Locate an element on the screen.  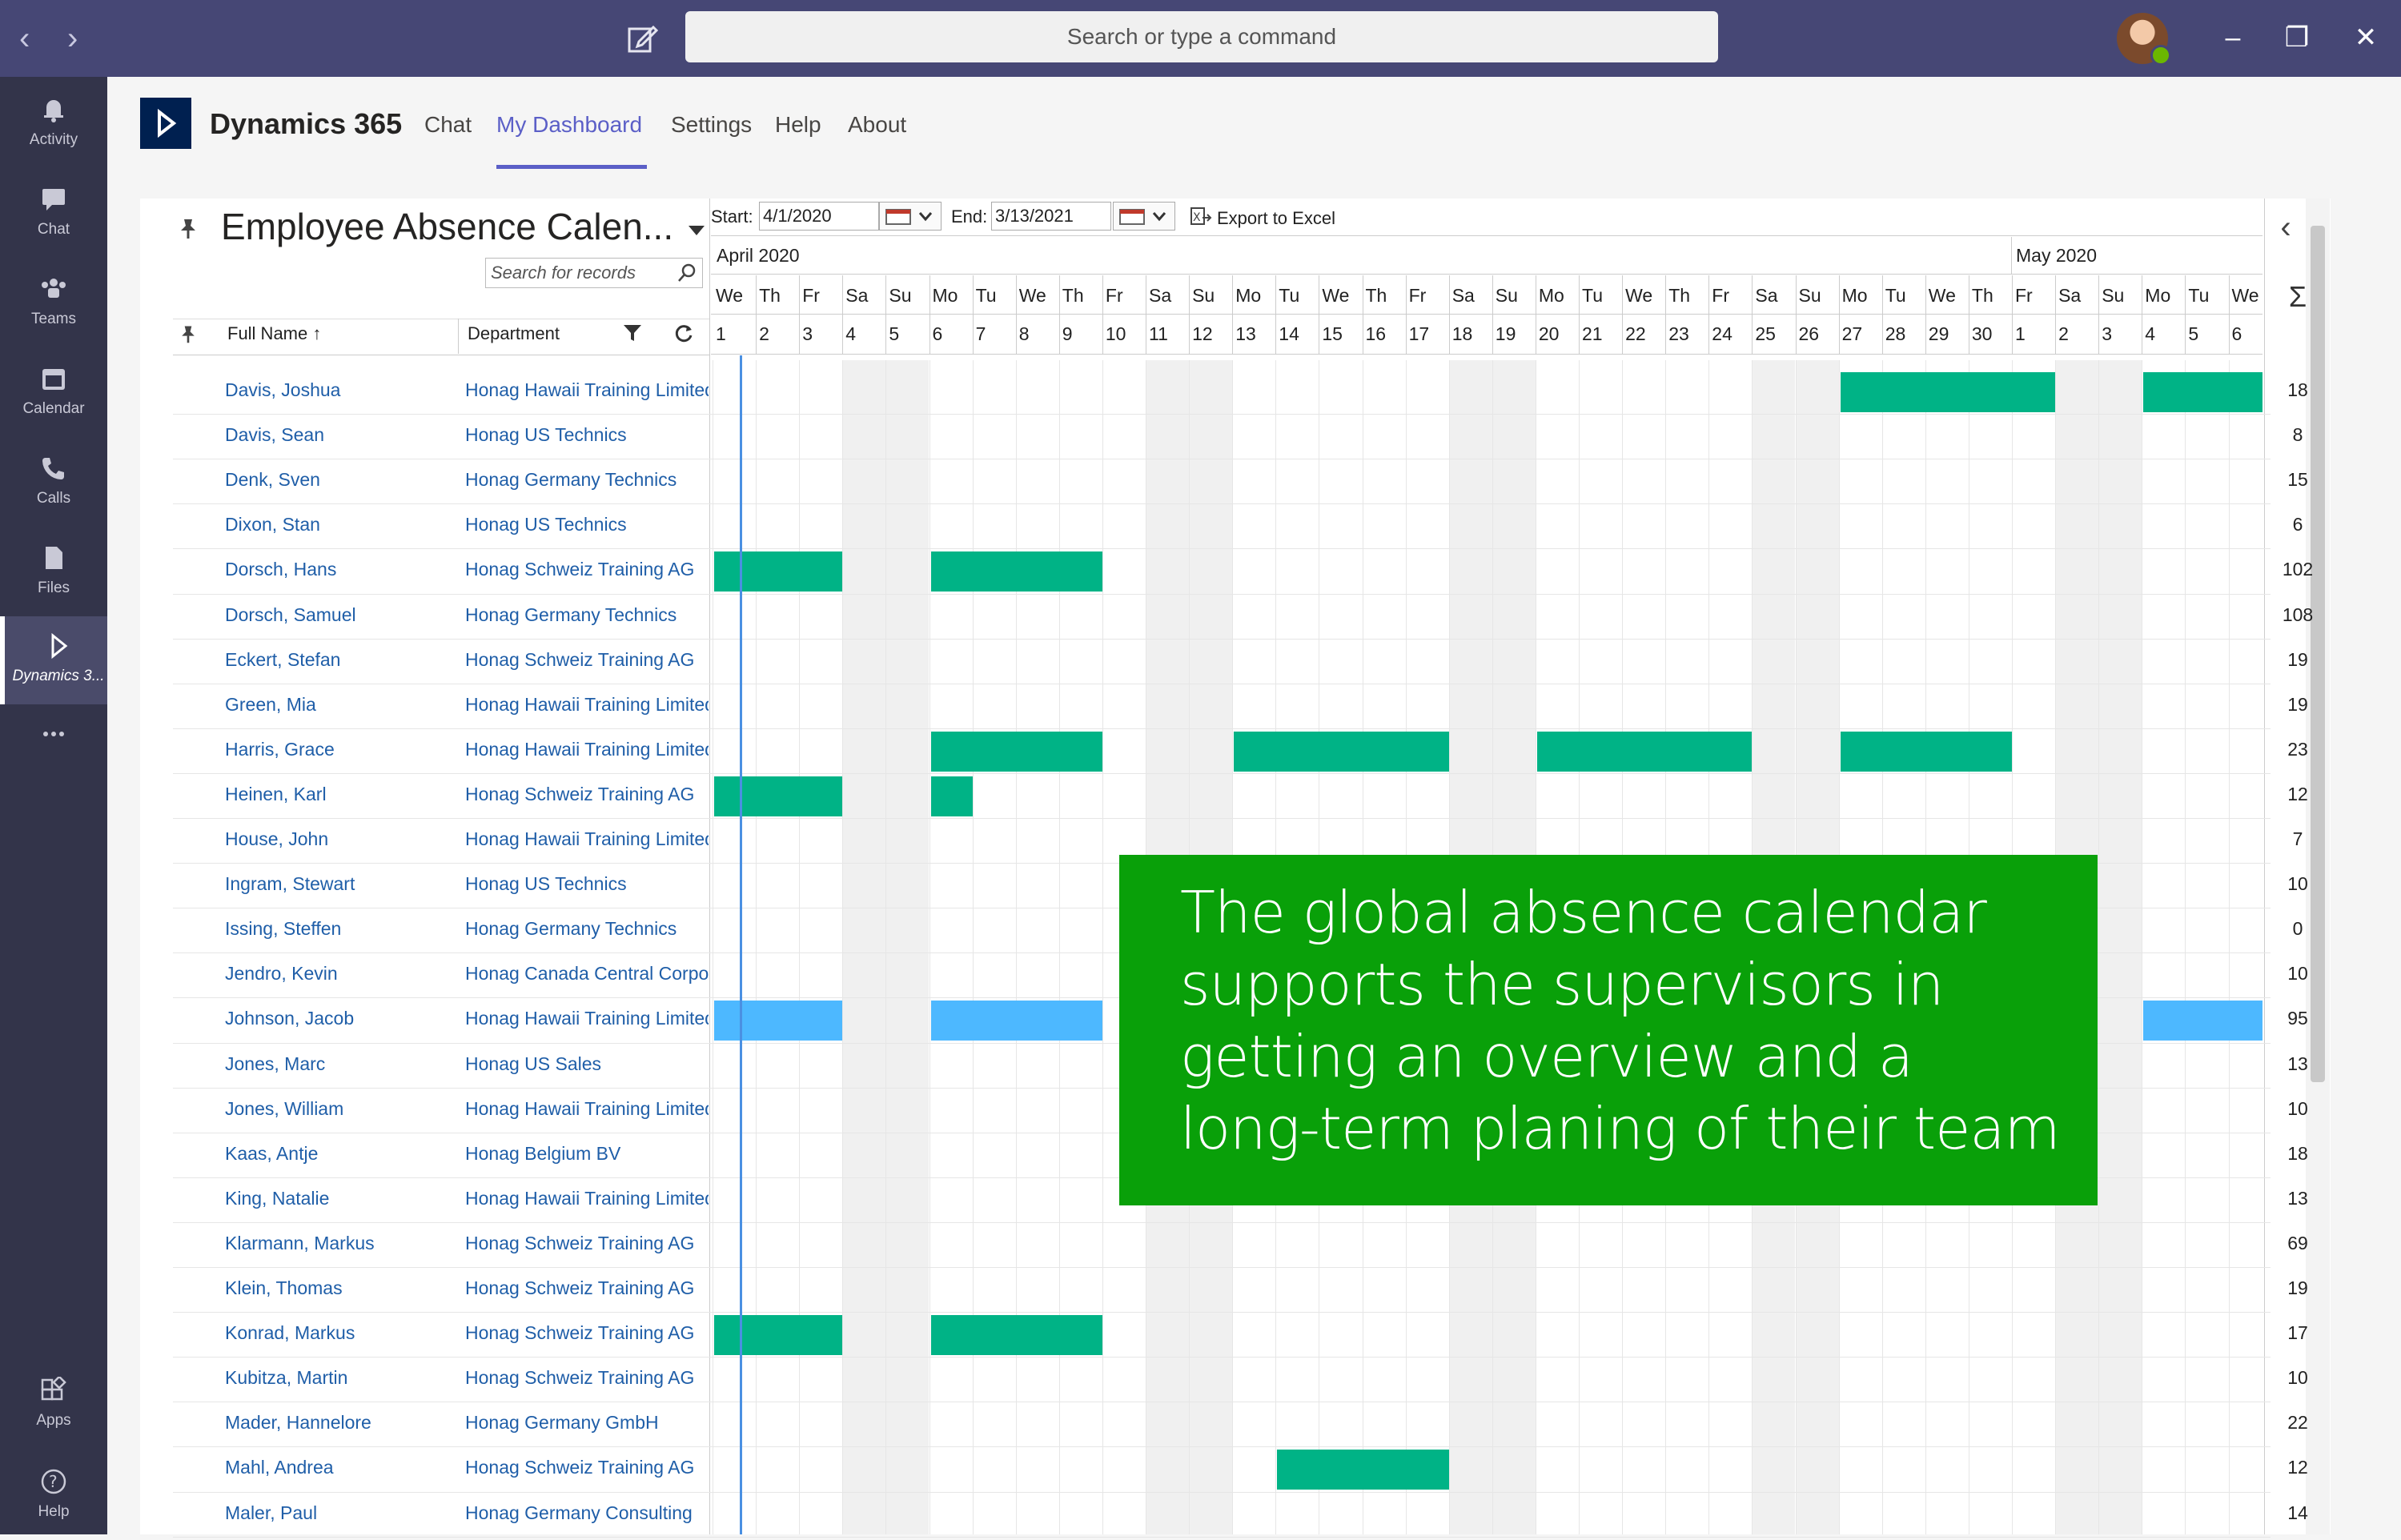
end-date-picker-button is located at coordinates (1144, 217).